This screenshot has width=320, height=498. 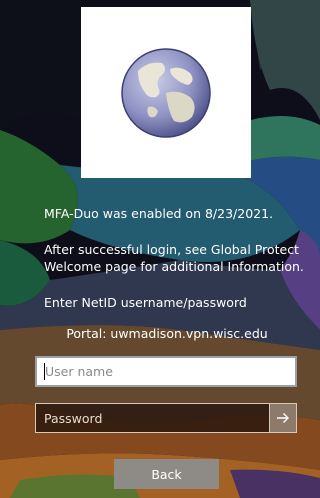 I want to click on arrow-right-icon, so click(x=283, y=418).